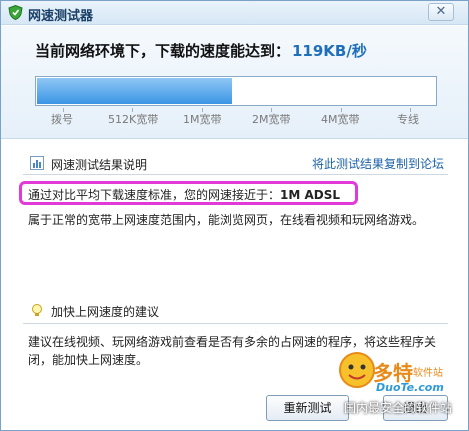 The height and width of the screenshot is (431, 469). I want to click on scale-label-2m: 2M宽带, so click(271, 119).